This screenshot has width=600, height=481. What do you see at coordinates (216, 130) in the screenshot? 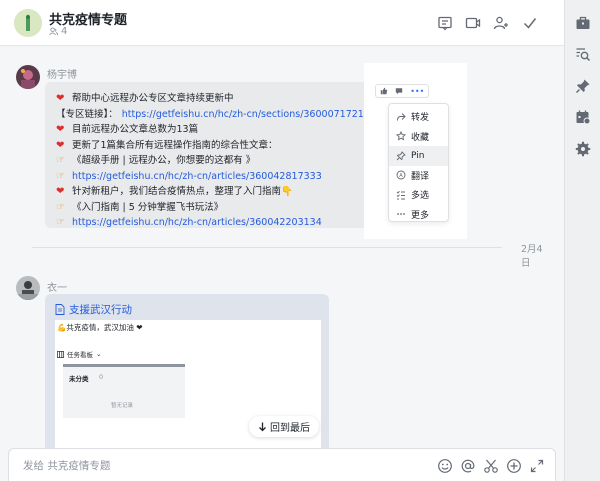
I see `message-line: ❤ 目前远程办公文章总数为13篇` at bounding box center [216, 130].